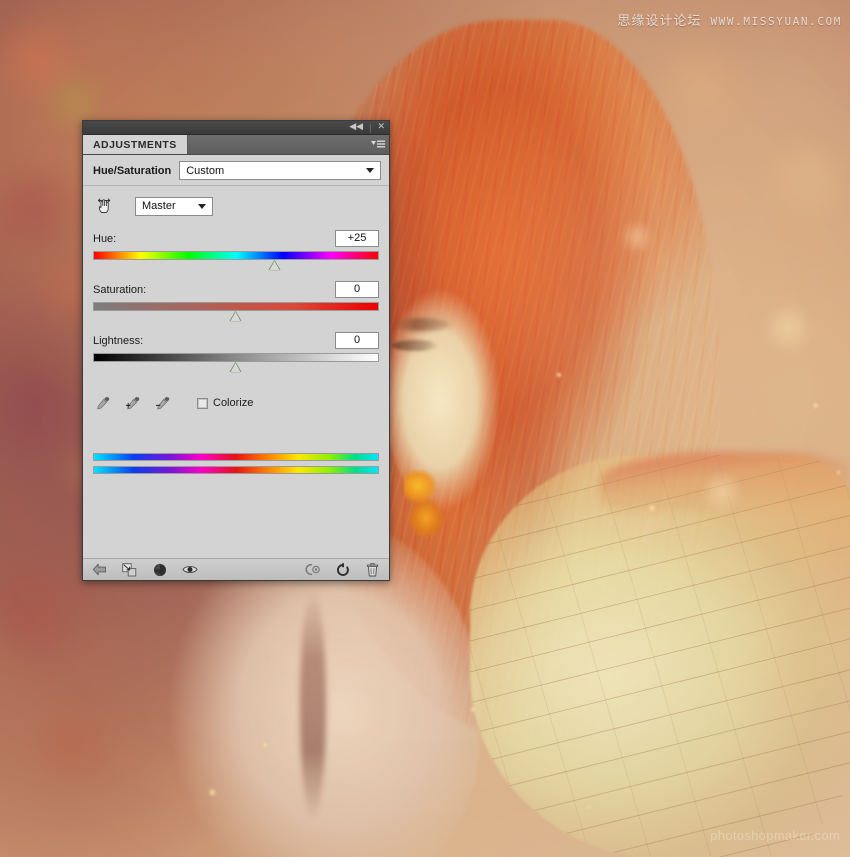 The image size is (850, 857). I want to click on saturation-slider, so click(236, 312).